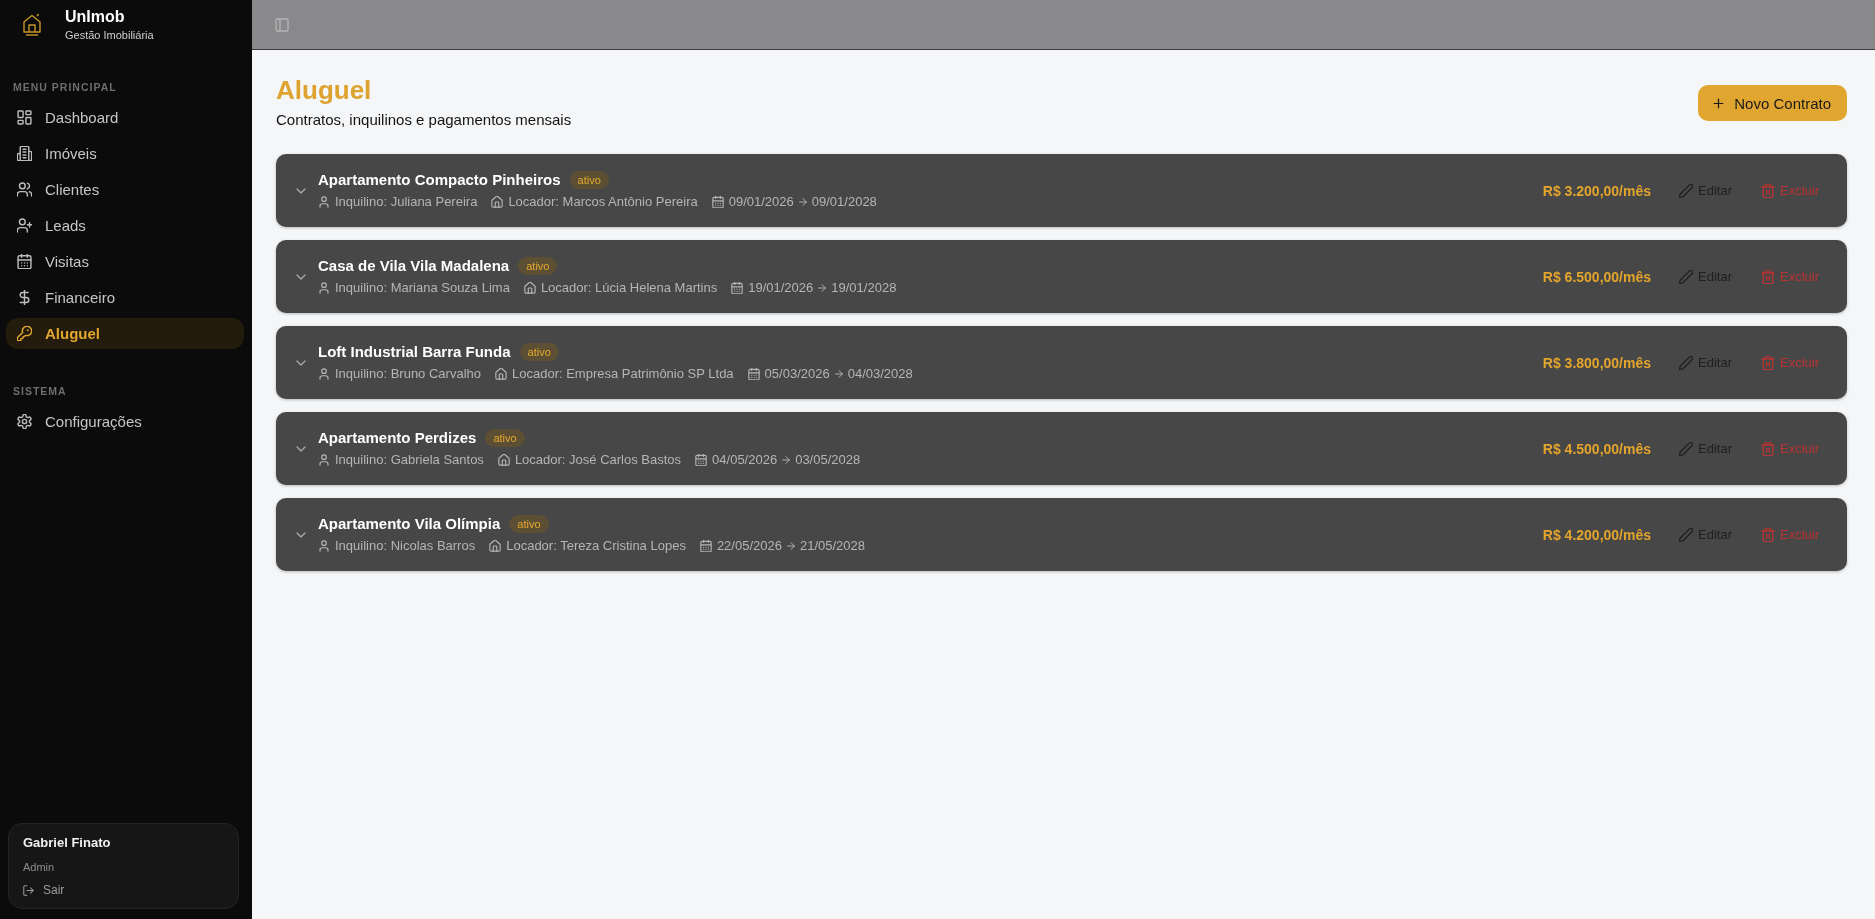 This screenshot has height=919, width=1875. Describe the element at coordinates (880, 374) in the screenshot. I see `end-date: 04/03/2028` at that location.